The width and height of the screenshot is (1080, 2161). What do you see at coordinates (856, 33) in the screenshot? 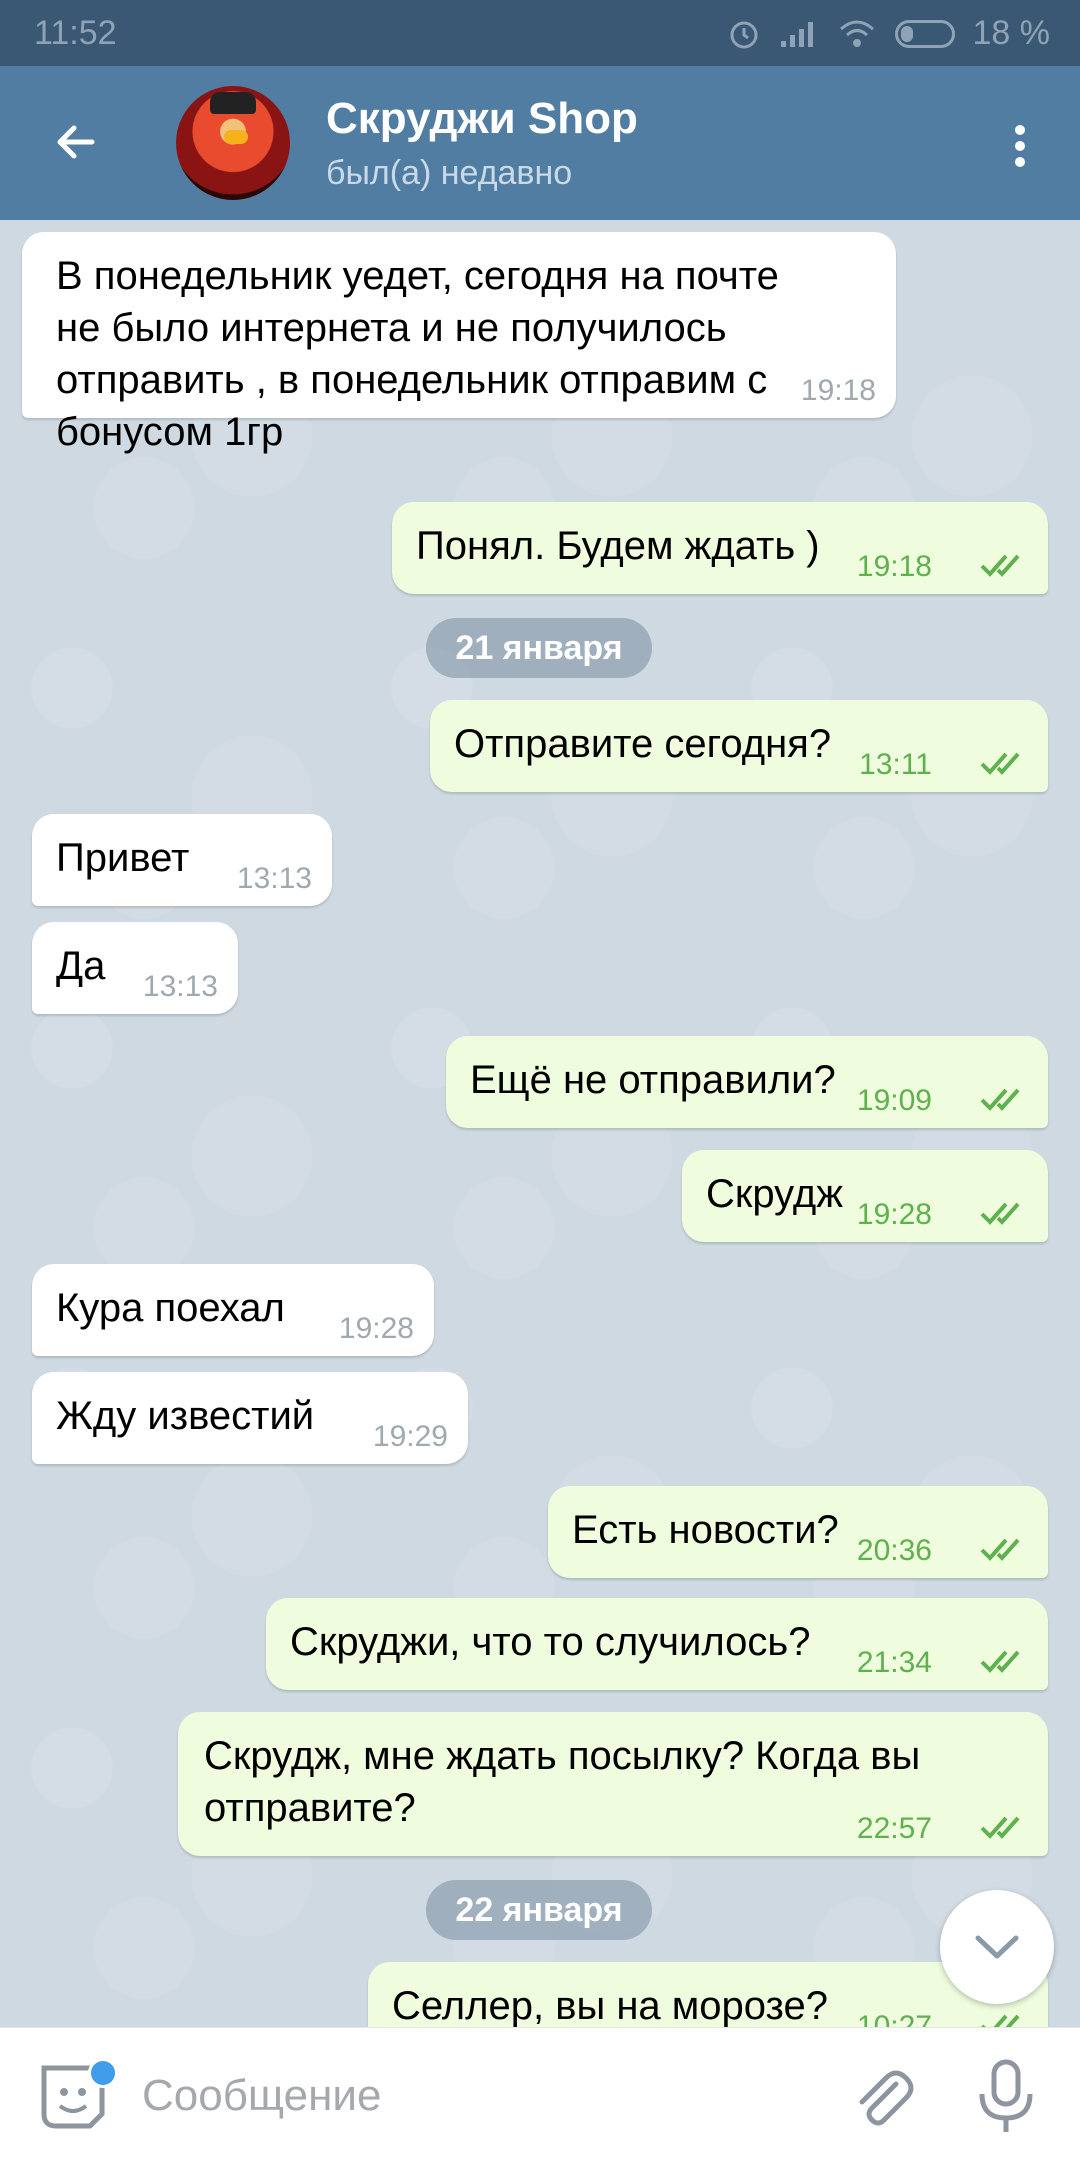
I see `wifi-icon` at bounding box center [856, 33].